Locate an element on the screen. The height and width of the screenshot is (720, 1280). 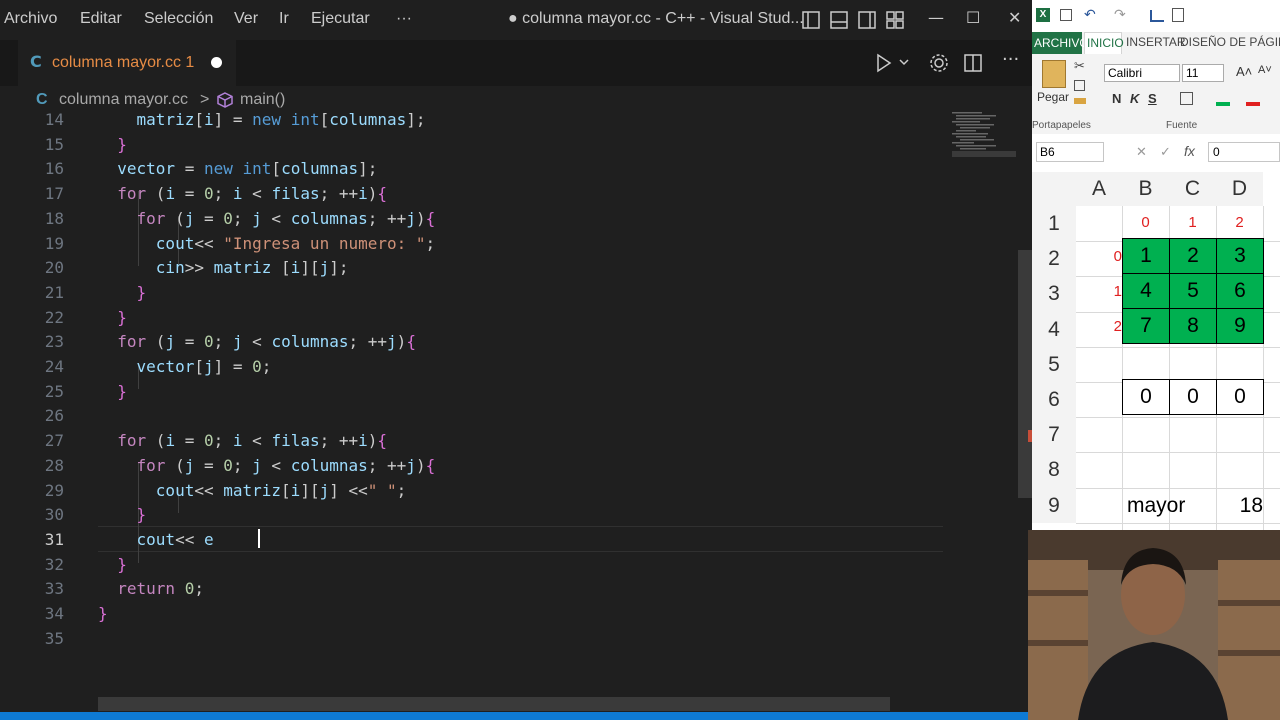
row-header: 5 is located at coordinates (1054, 364).